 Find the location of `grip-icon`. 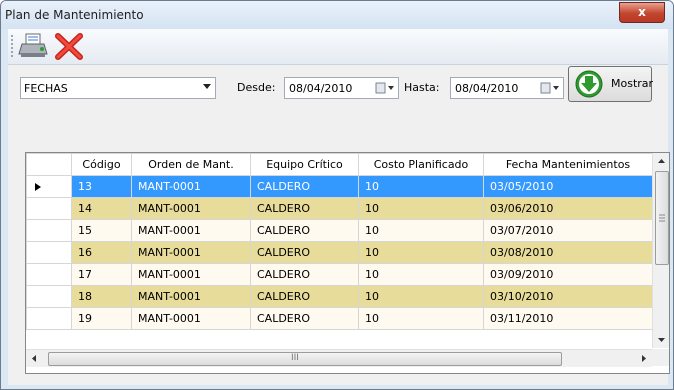

grip-icon is located at coordinates (662, 218).